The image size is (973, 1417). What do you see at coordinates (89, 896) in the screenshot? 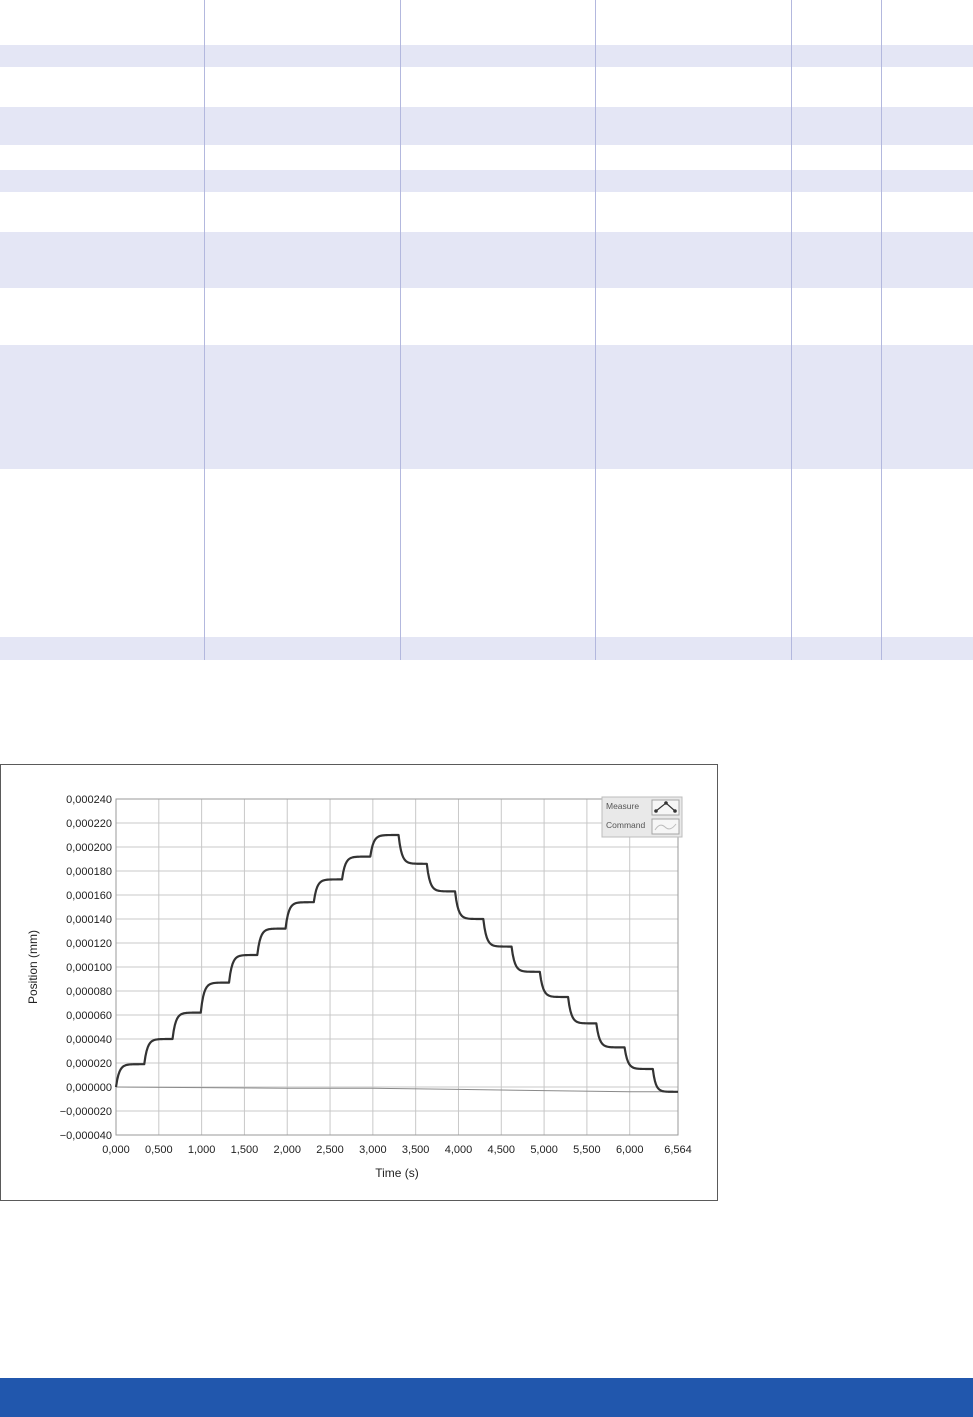
I see `y-tick-label: 0,000160` at bounding box center [89, 896].